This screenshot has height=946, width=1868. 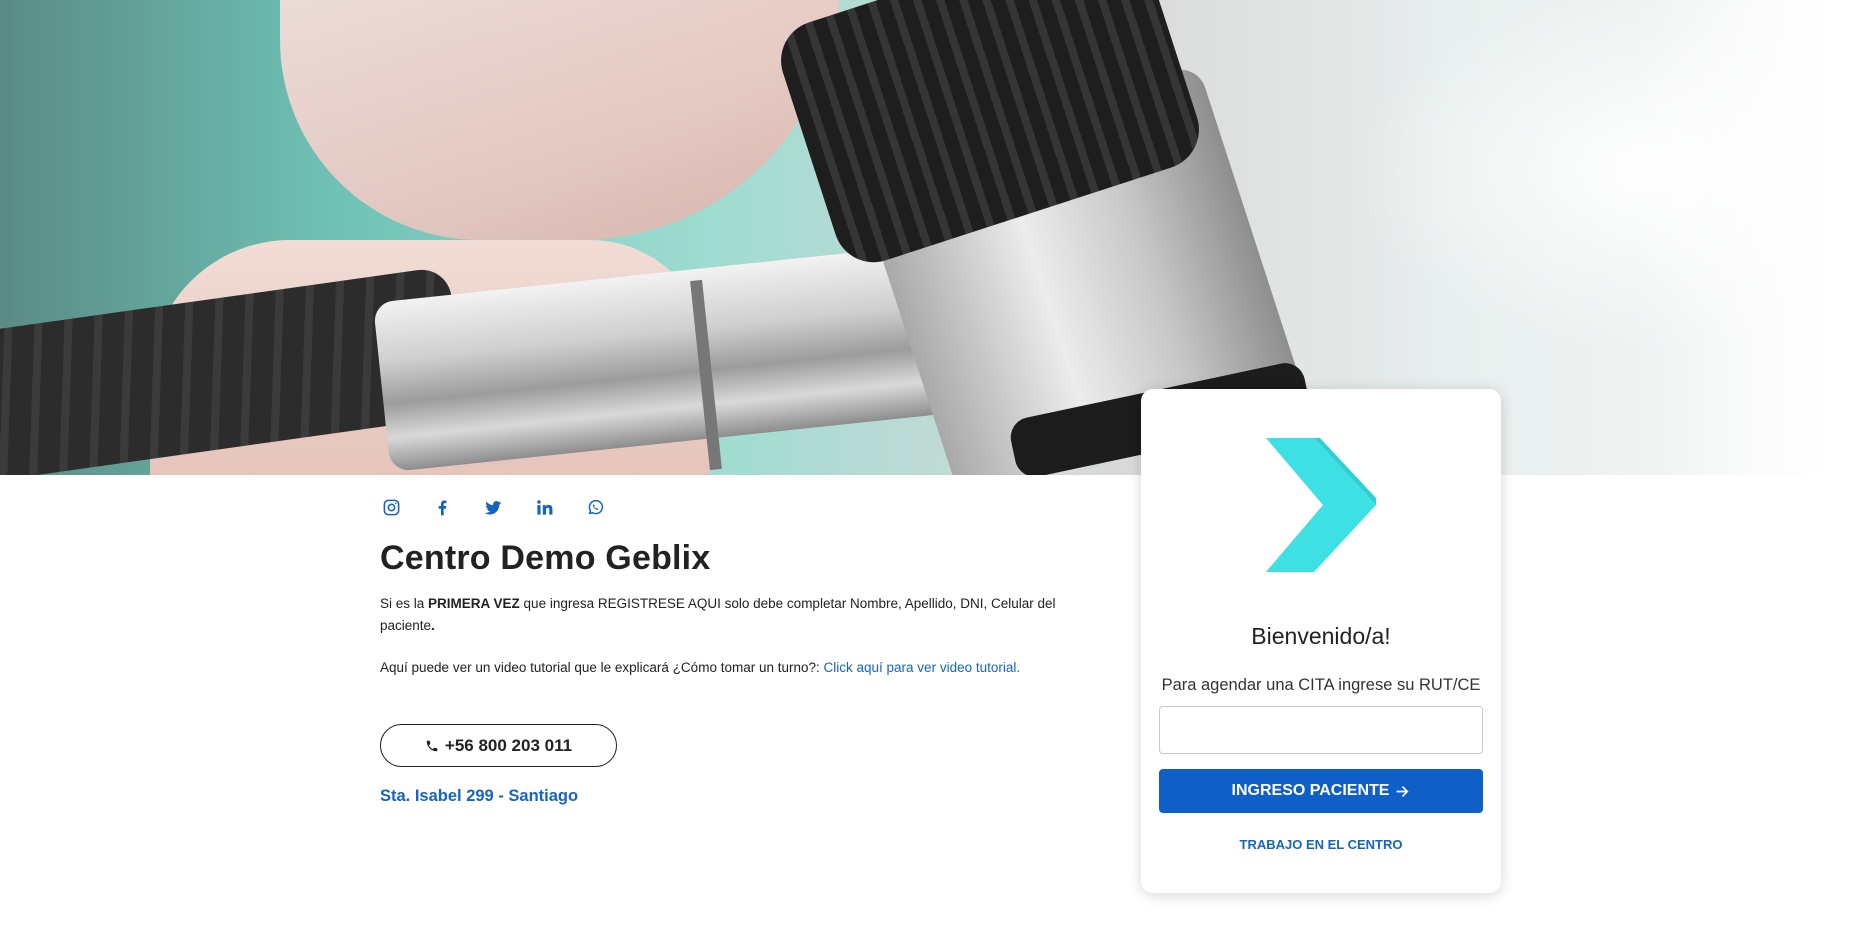 What do you see at coordinates (1310, 790) in the screenshot?
I see `patient-login-label: INGRESO PACIENTE` at bounding box center [1310, 790].